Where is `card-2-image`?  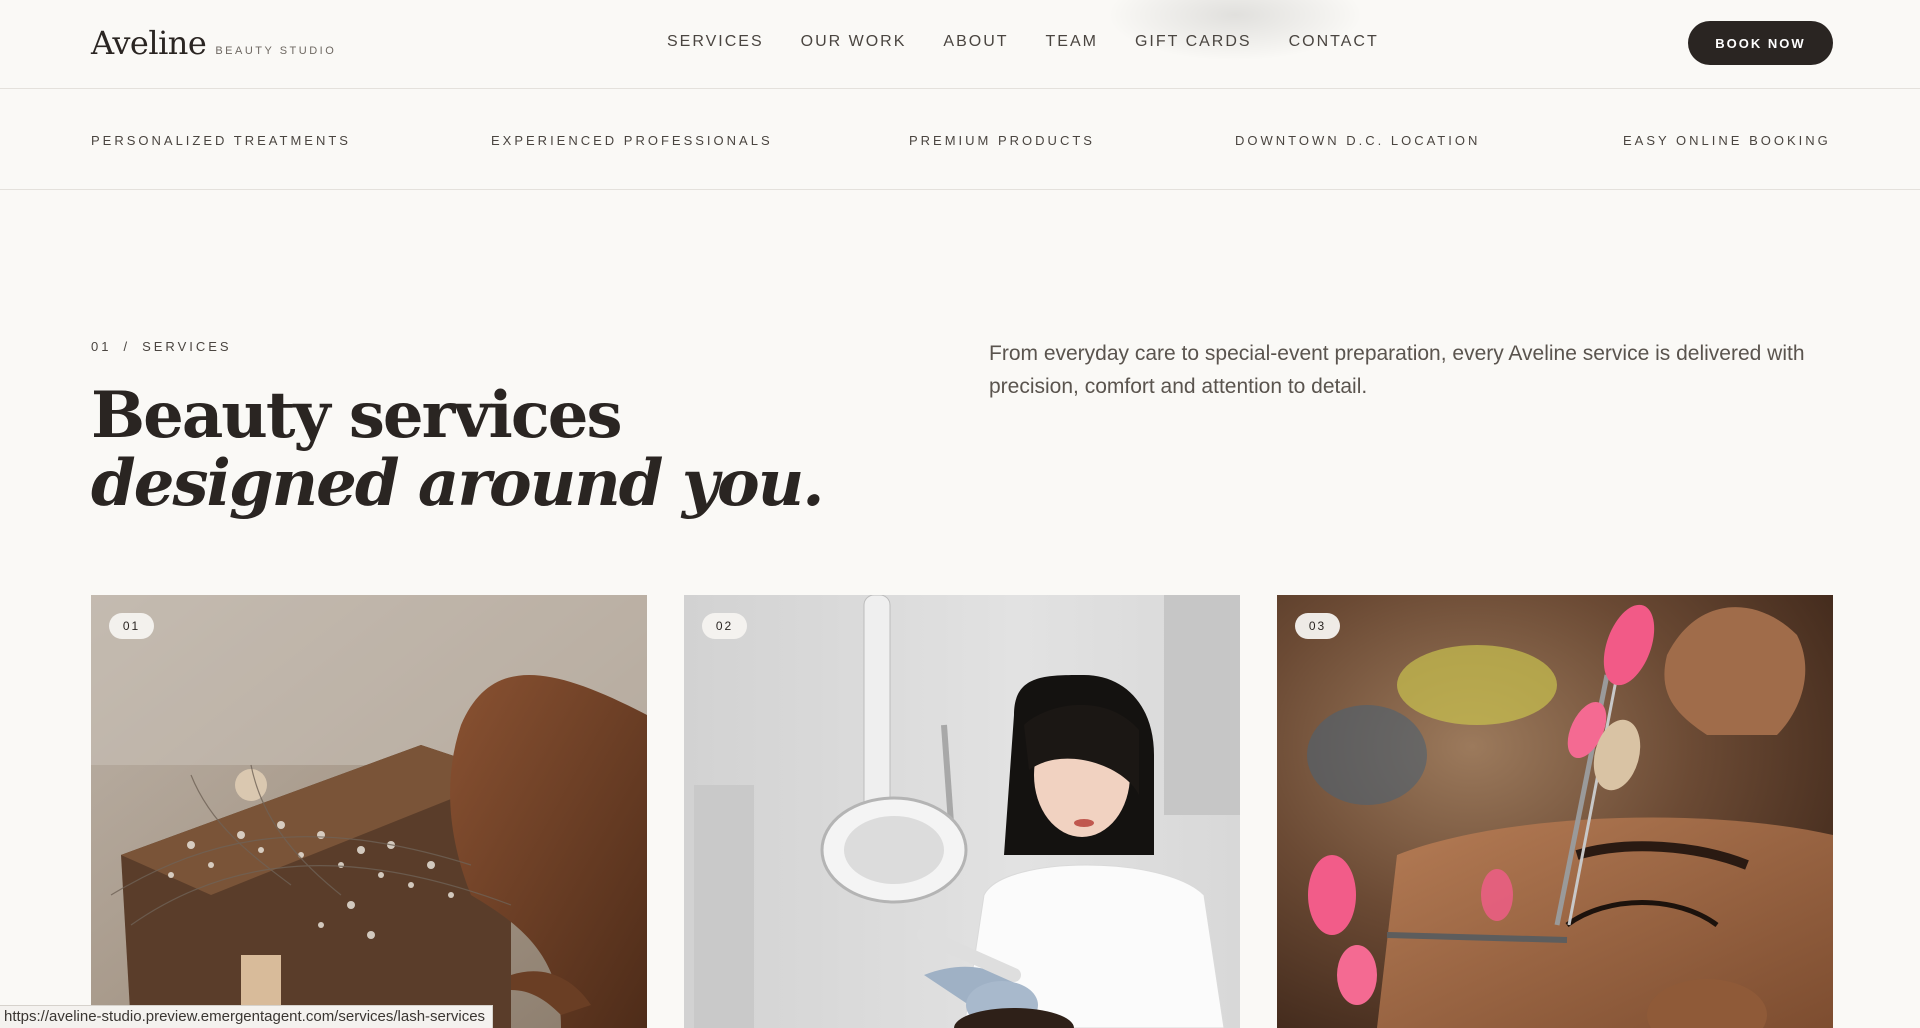 card-2-image is located at coordinates (962, 811).